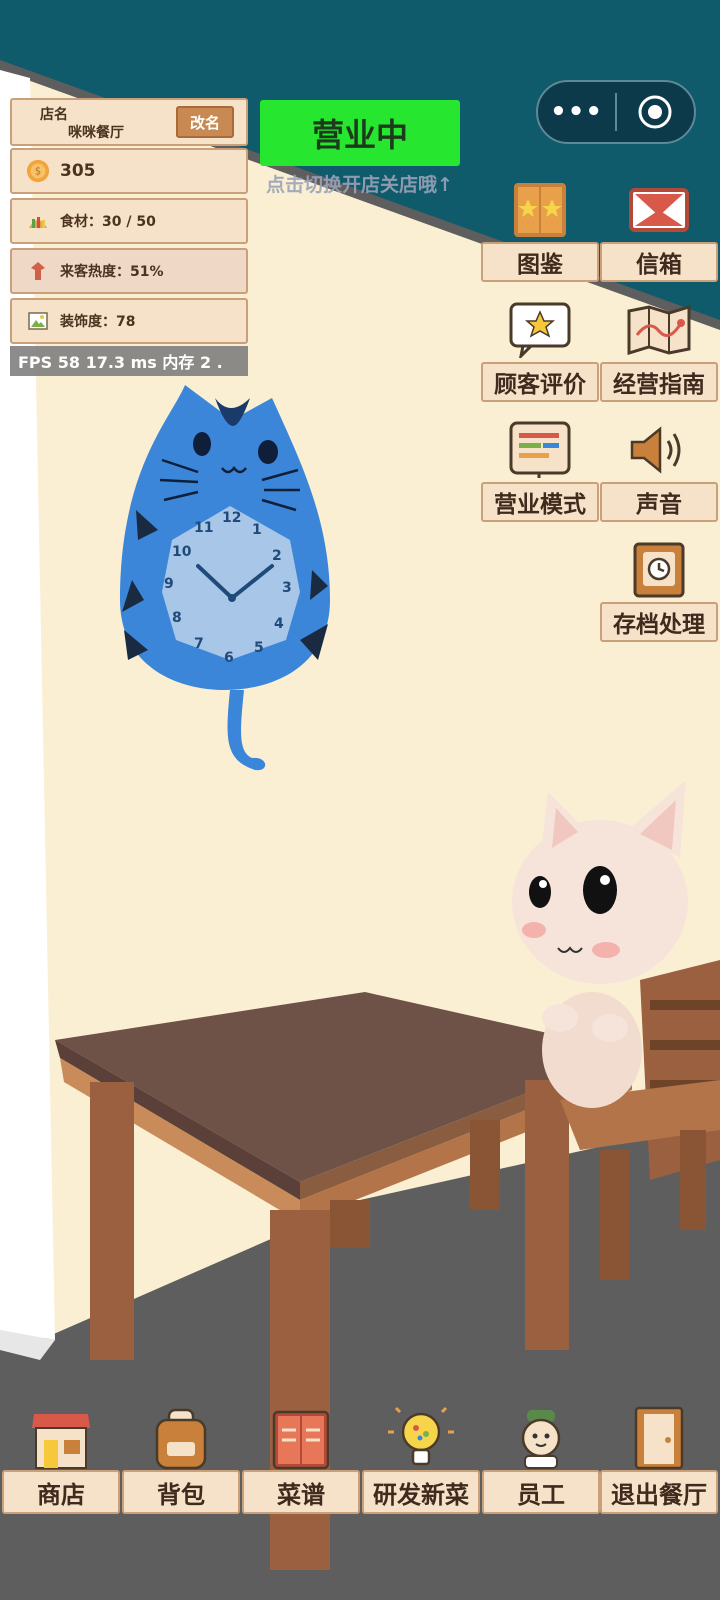 Image resolution: width=720 pixels, height=1600 pixels. I want to click on nav-label: 商店, so click(61, 1492).